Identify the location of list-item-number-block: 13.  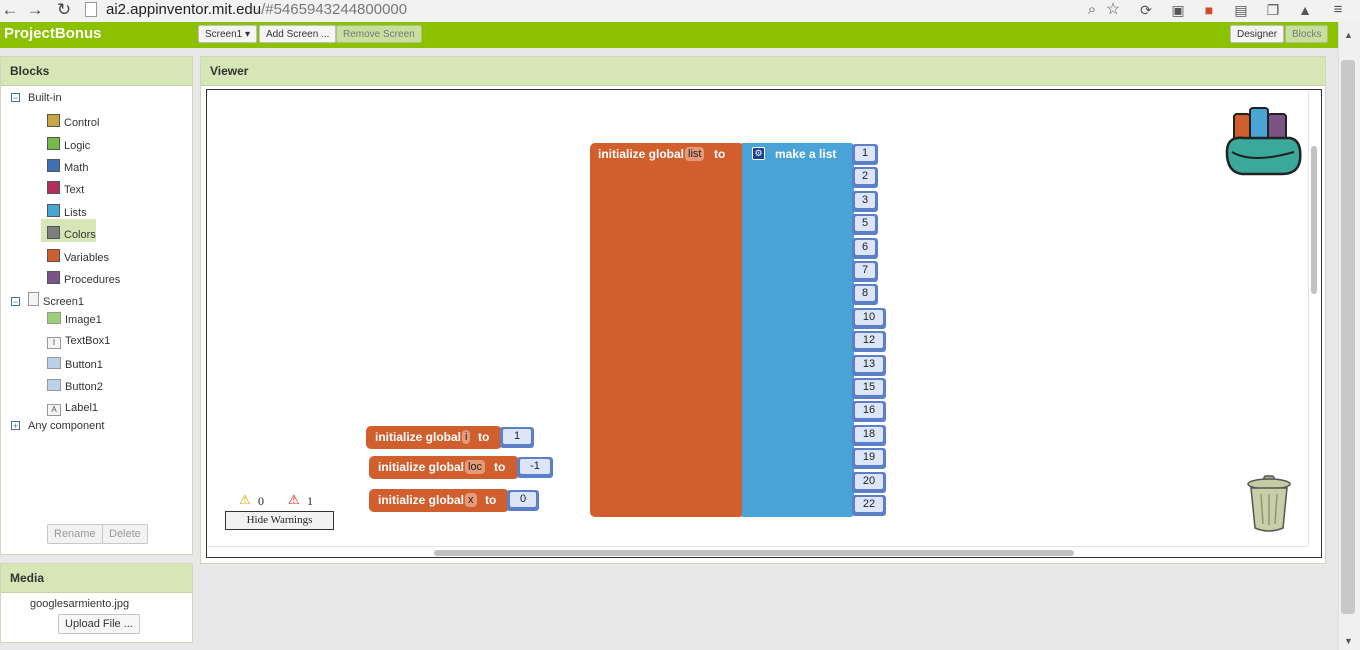
(869, 365).